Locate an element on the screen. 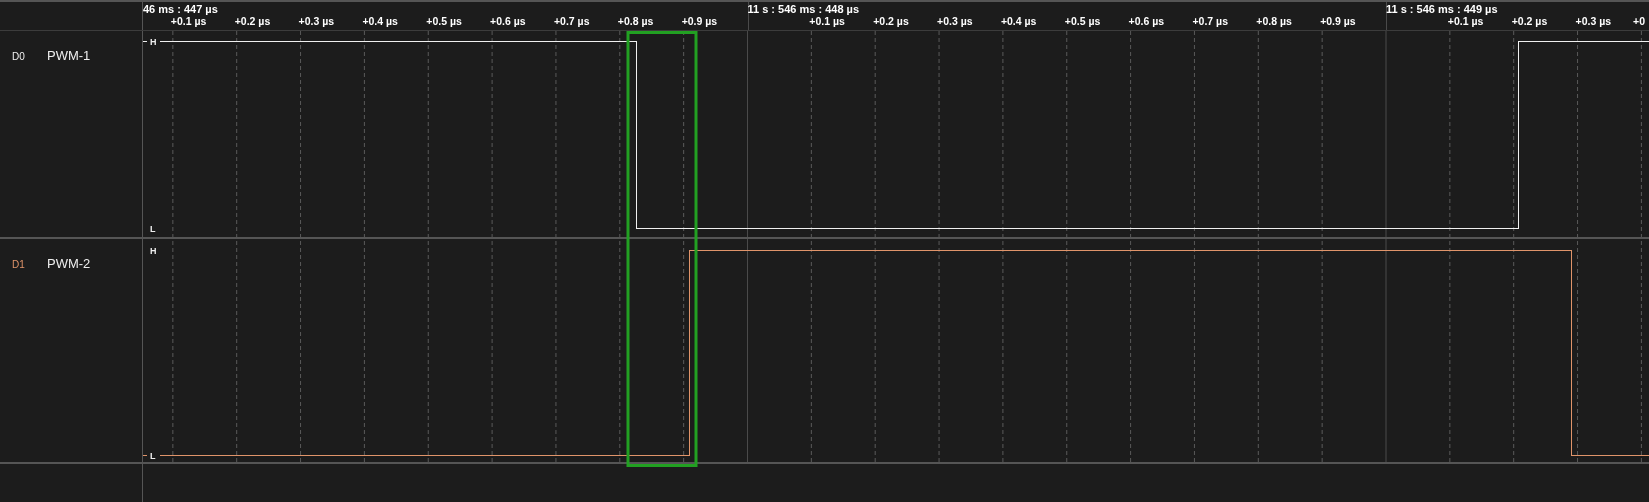 This screenshot has height=502, width=1649. channel-id: D0 is located at coordinates (18, 56).